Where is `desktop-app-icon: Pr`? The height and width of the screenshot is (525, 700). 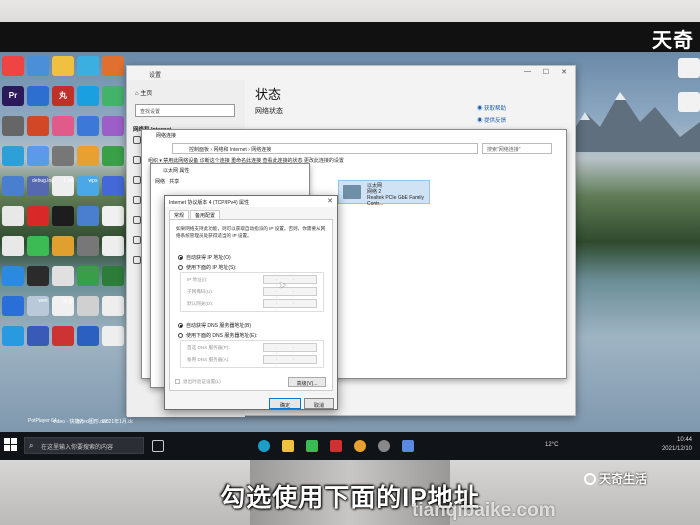 desktop-app-icon: Pr is located at coordinates (13, 96).